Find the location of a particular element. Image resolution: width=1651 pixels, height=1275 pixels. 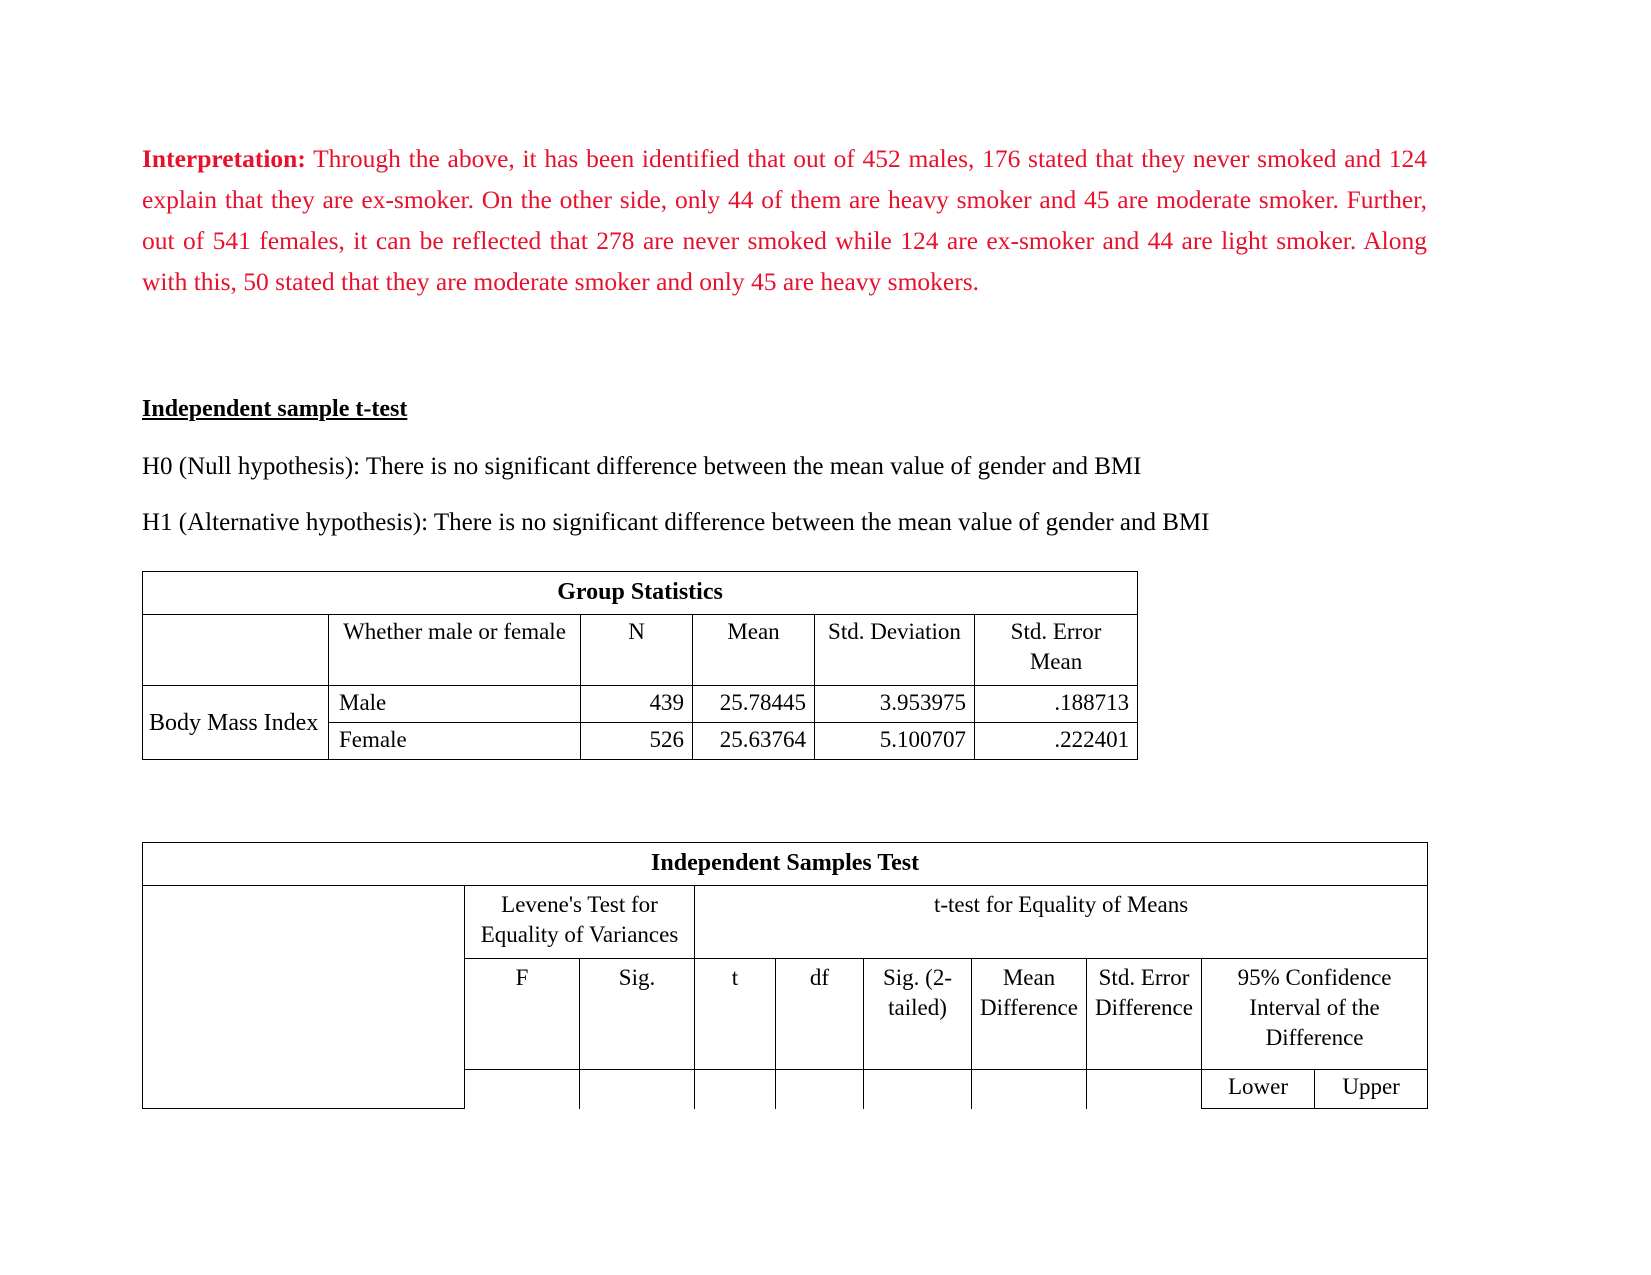

header-levenes-test: Levene's Test for Equality of Variances is located at coordinates (579, 922).